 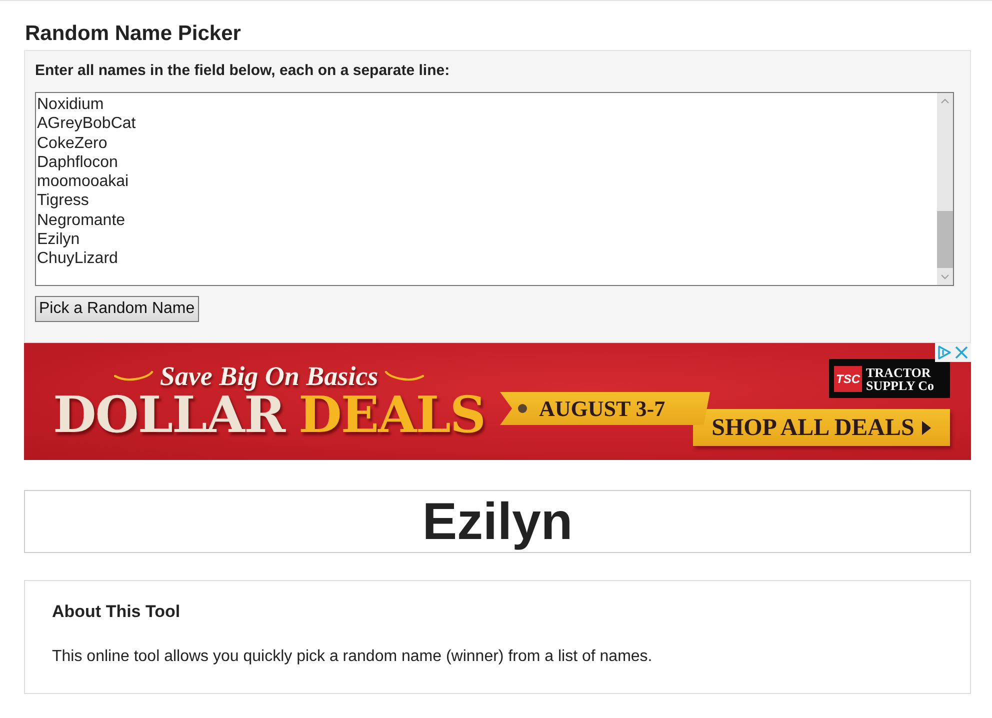 What do you see at coordinates (945, 239) in the screenshot?
I see `scrollbar-thumb` at bounding box center [945, 239].